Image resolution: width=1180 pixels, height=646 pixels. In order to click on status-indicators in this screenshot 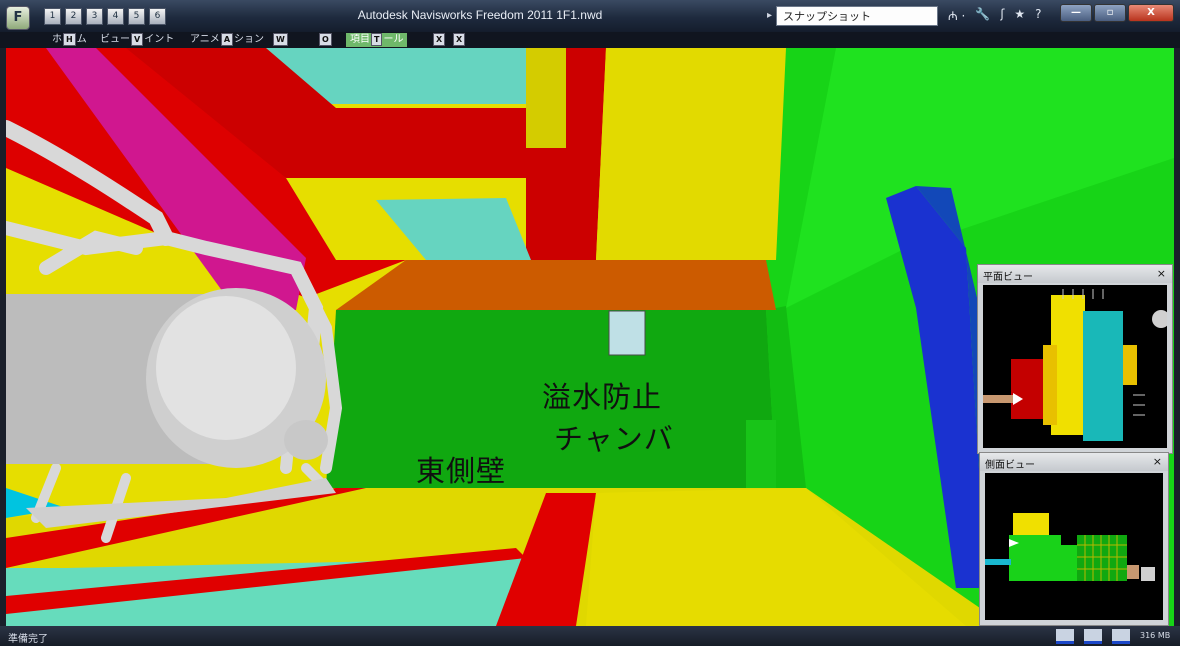, I will do `click(1093, 636)`.